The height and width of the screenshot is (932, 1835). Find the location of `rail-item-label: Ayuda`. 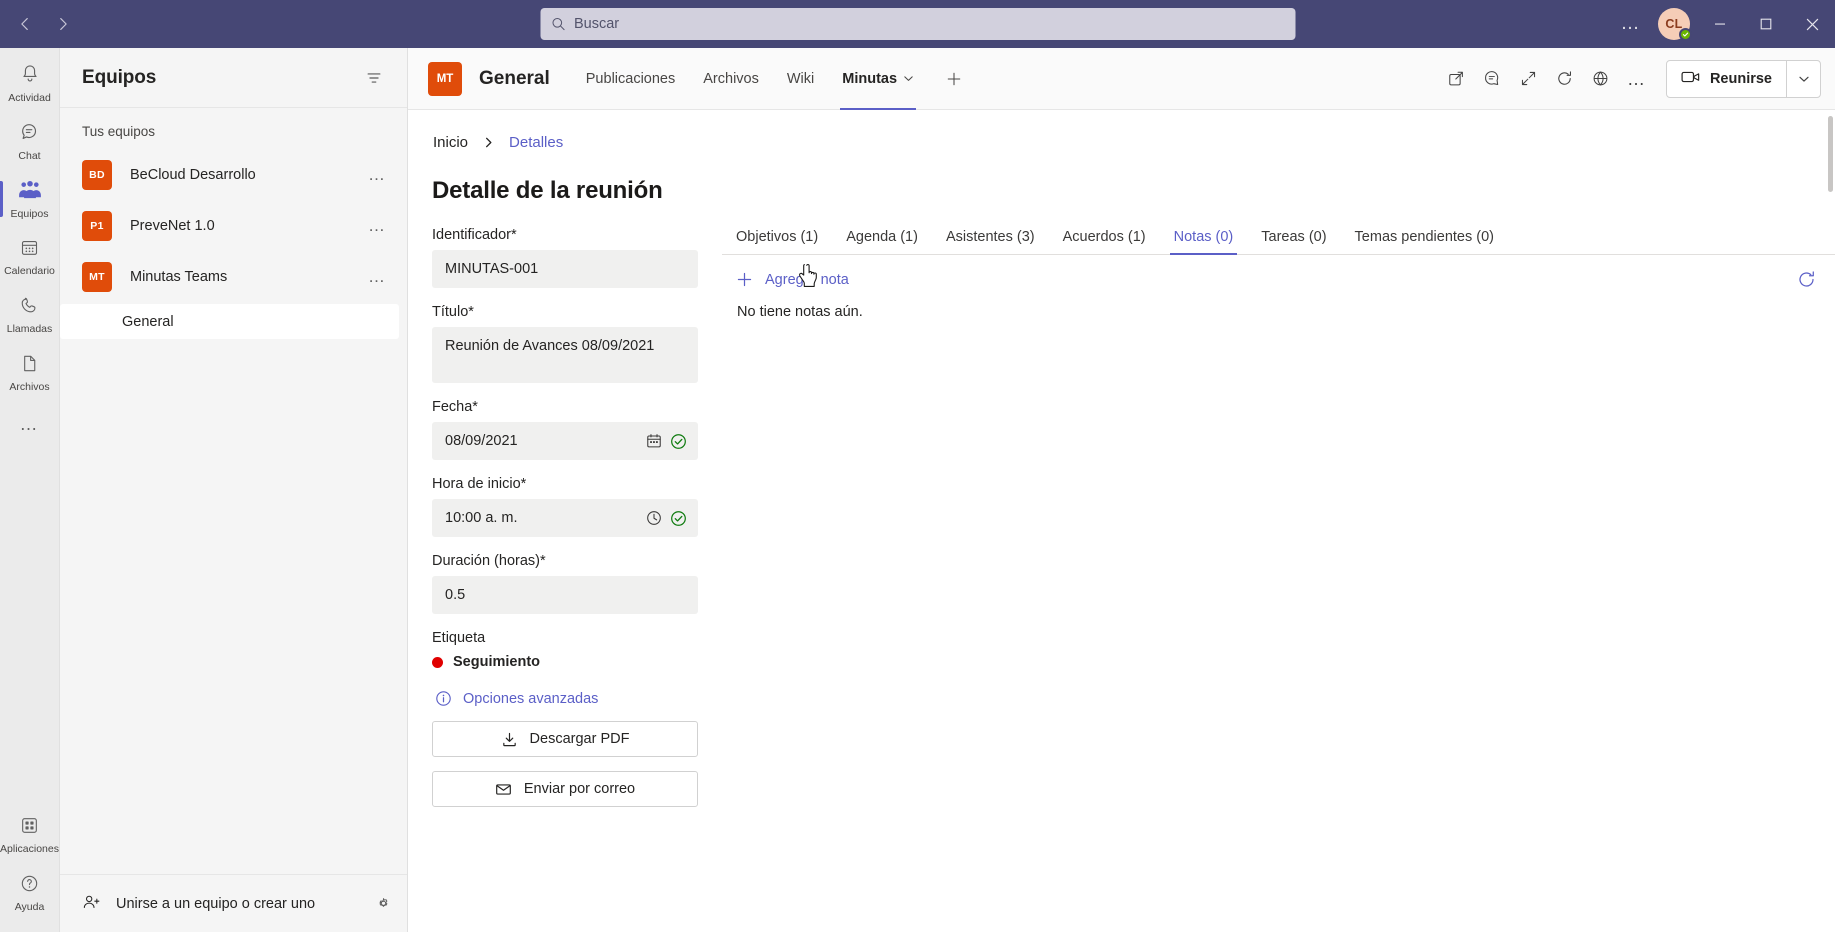

rail-item-label: Ayuda is located at coordinates (29, 907).